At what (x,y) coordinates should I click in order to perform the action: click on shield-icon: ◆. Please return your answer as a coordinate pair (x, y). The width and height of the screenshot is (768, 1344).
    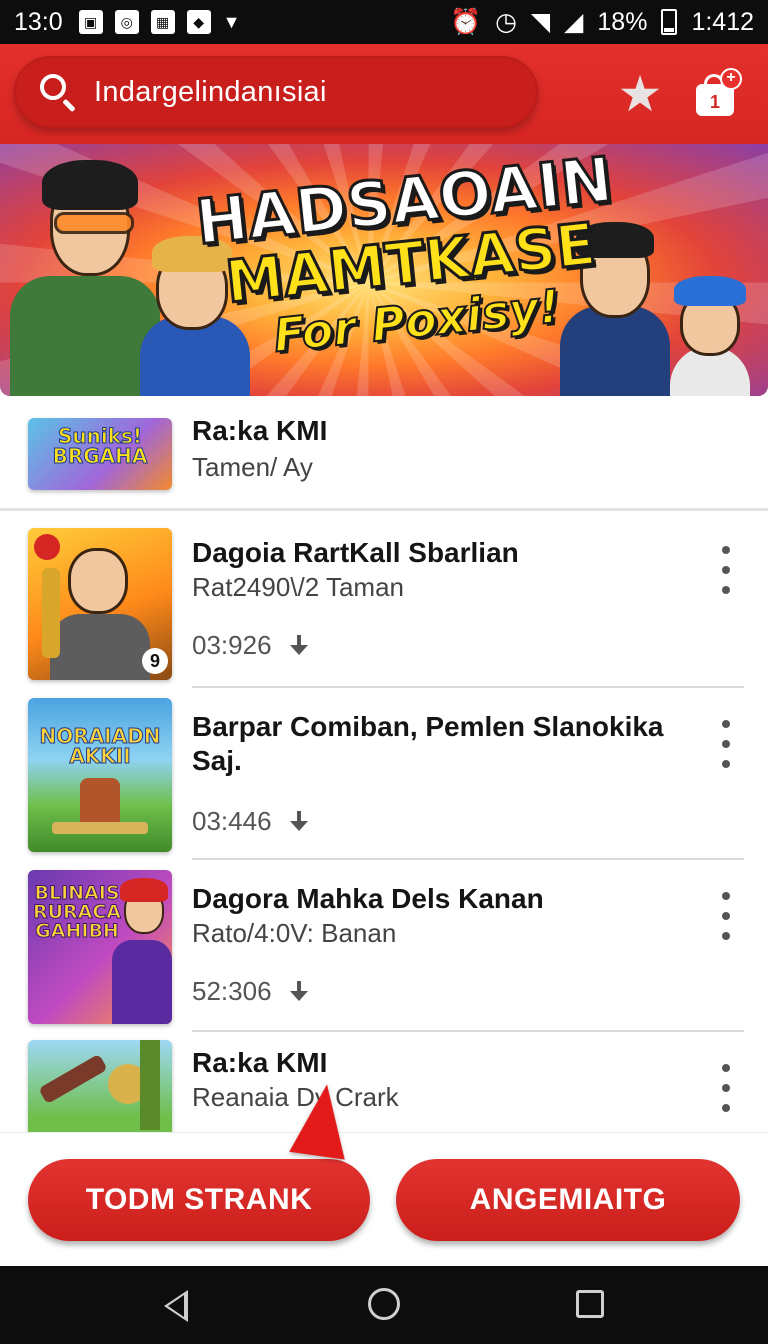
    Looking at the image, I should click on (198, 22).